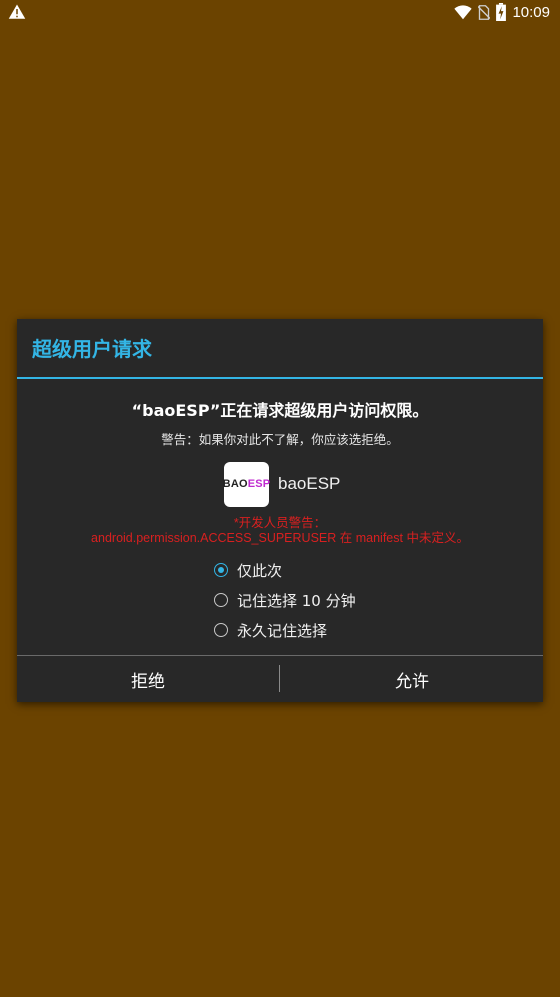 This screenshot has width=560, height=997. Describe the element at coordinates (280, 439) in the screenshot. I see `warning-text: 警告：如果你对此不了解，你应该选拒绝。` at that location.